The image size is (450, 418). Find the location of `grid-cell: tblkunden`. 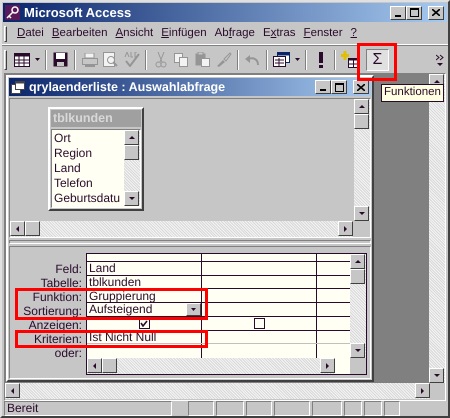

grid-cell: tblkunden is located at coordinates (144, 282).